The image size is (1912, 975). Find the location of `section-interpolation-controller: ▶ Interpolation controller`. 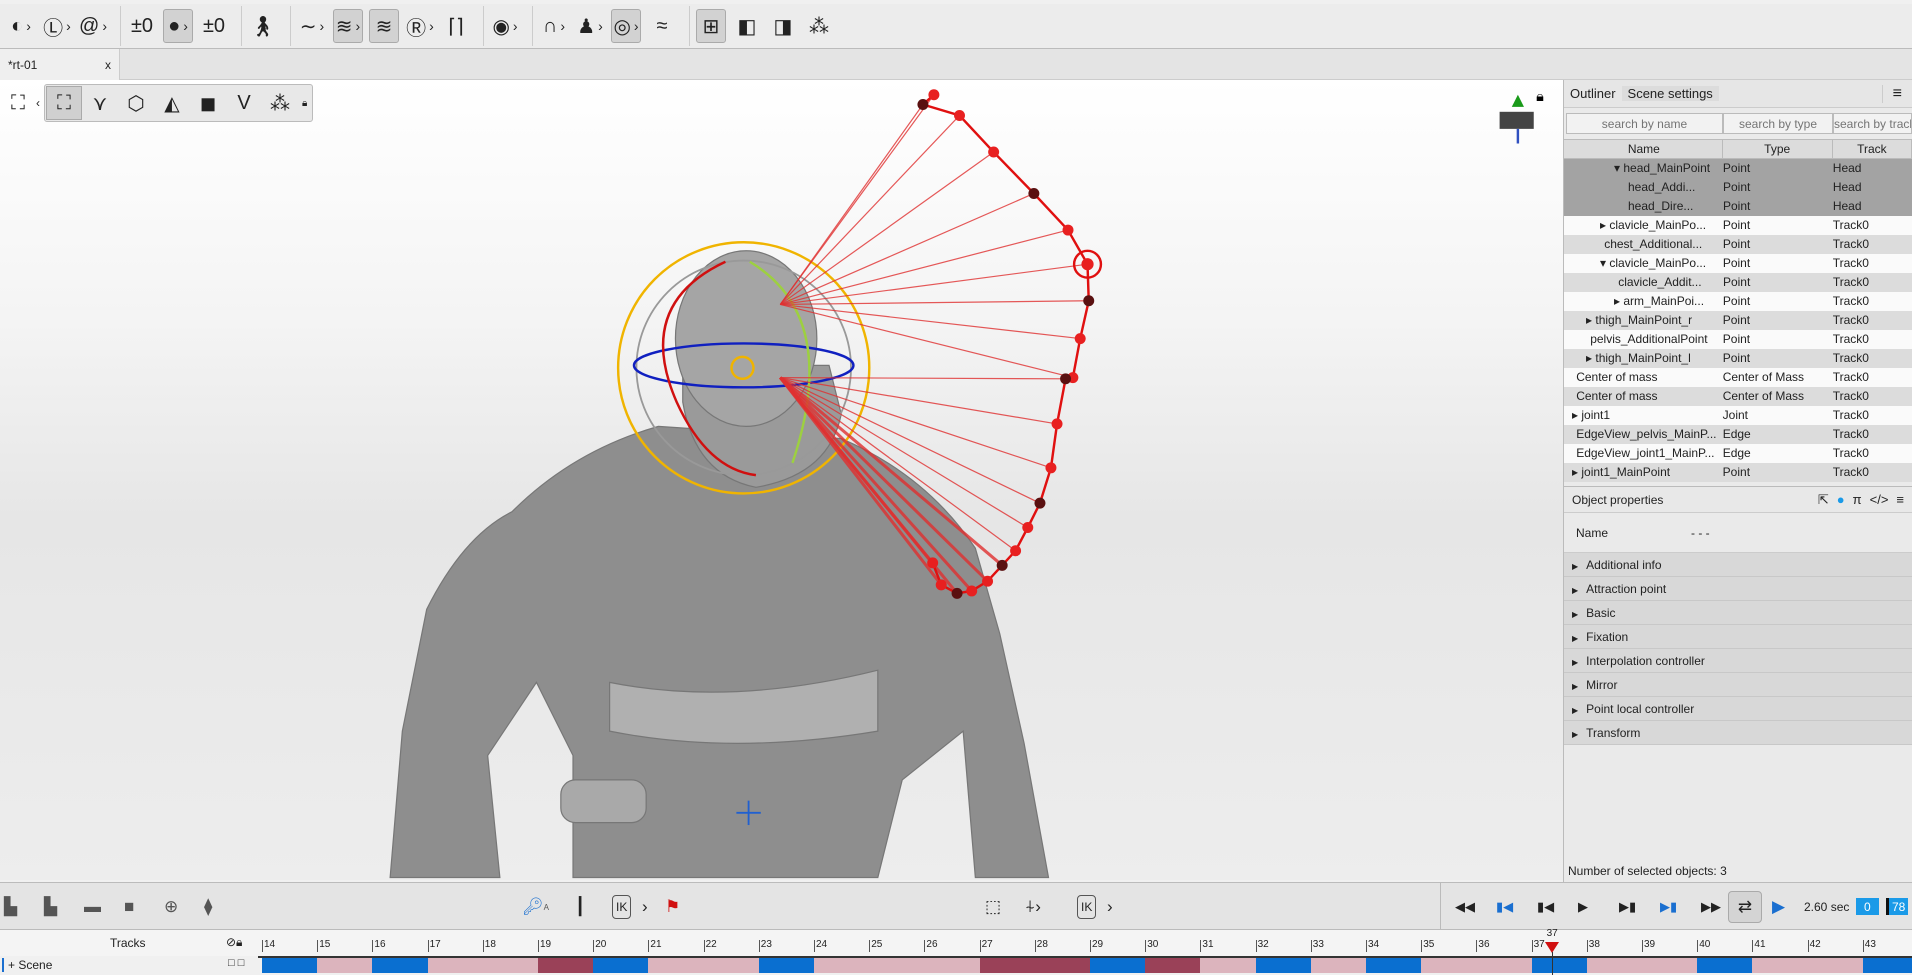

section-interpolation-controller: ▶ Interpolation controller is located at coordinates (1738, 661).